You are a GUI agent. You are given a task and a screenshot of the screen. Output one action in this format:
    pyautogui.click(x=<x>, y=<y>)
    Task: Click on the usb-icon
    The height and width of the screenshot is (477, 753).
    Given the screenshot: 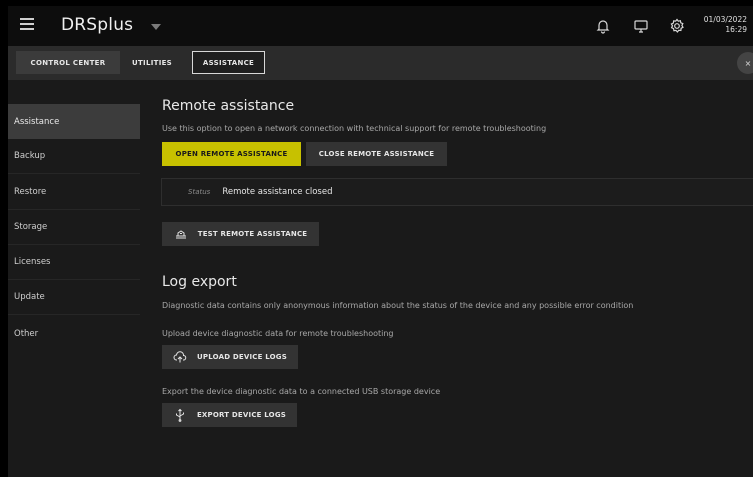 What is the action you would take?
    pyautogui.click(x=180, y=415)
    